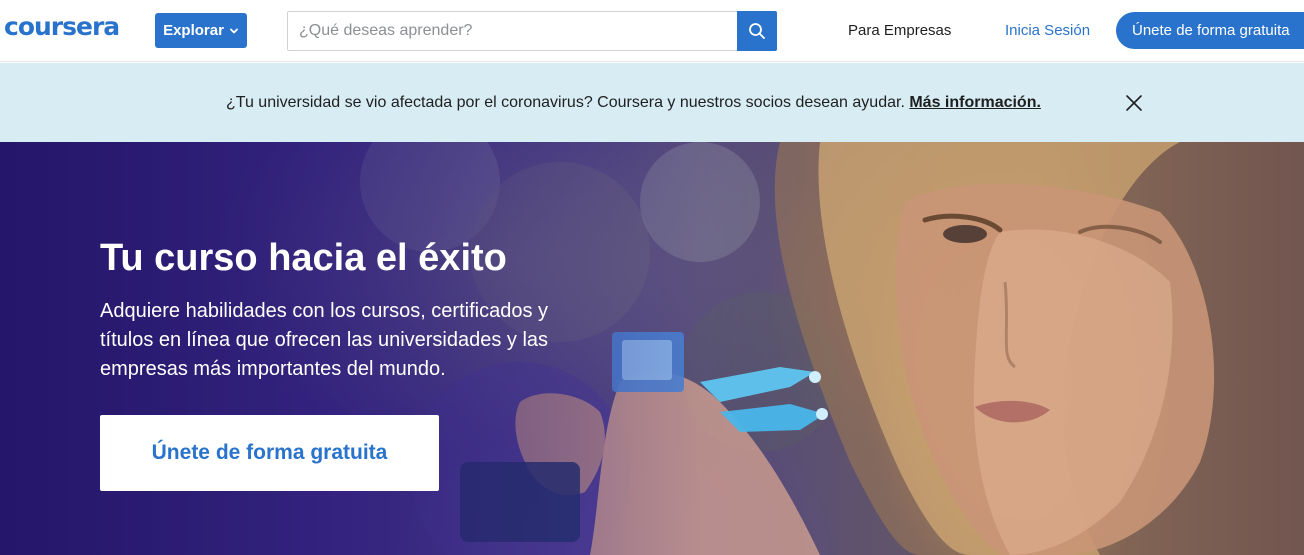  Describe the element at coordinates (303, 258) in the screenshot. I see `hero-title: Tu curso hacia el éxito` at that location.